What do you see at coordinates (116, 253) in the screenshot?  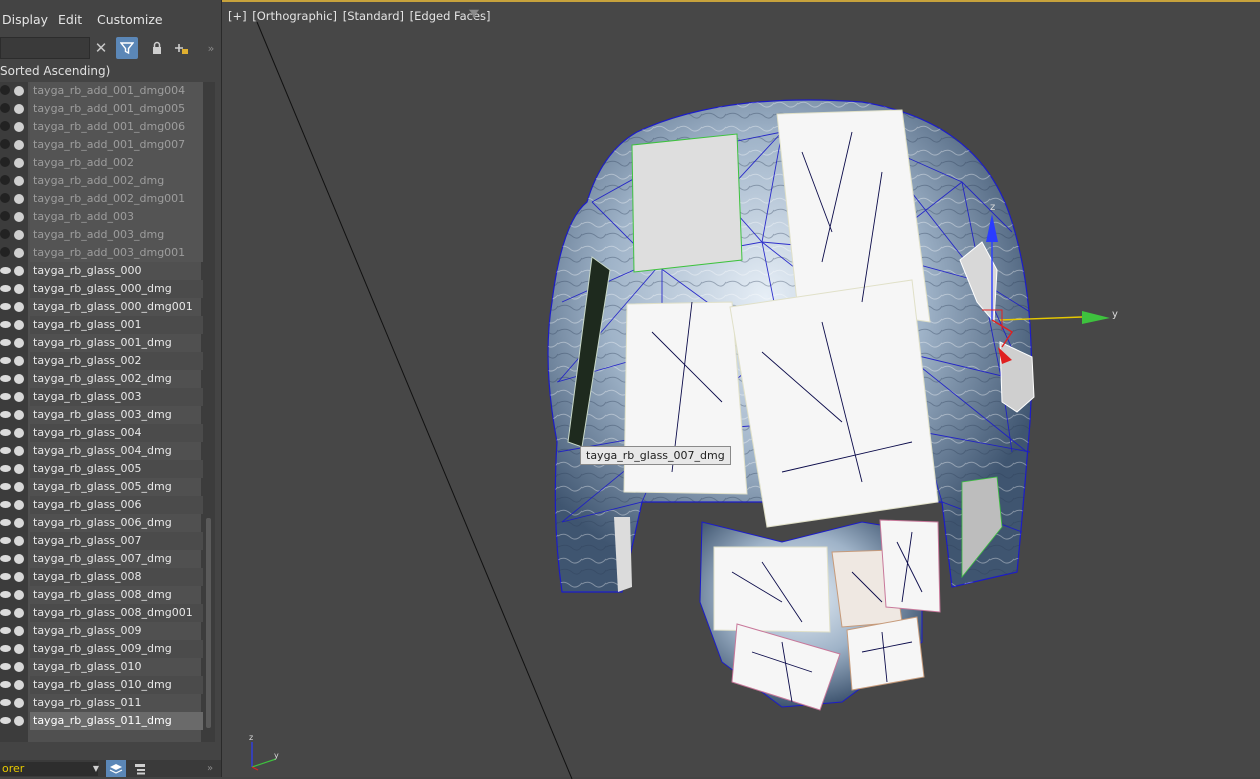 I see `list-item-label: tayga_rb_add_003_dmg001` at bounding box center [116, 253].